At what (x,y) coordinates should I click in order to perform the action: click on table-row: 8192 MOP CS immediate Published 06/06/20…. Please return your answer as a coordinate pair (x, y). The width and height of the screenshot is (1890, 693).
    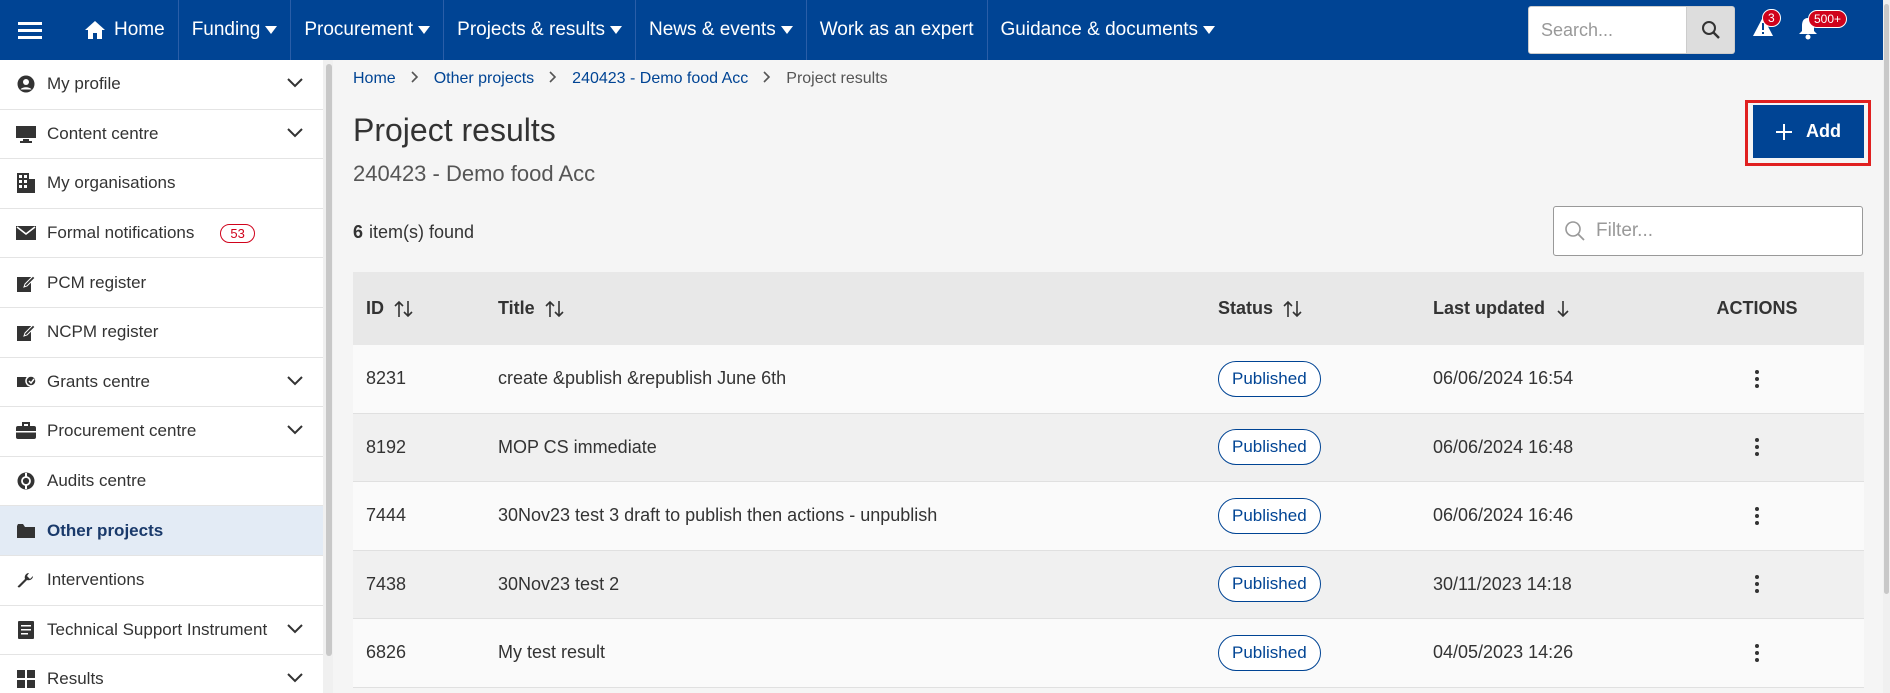
    Looking at the image, I should click on (1108, 447).